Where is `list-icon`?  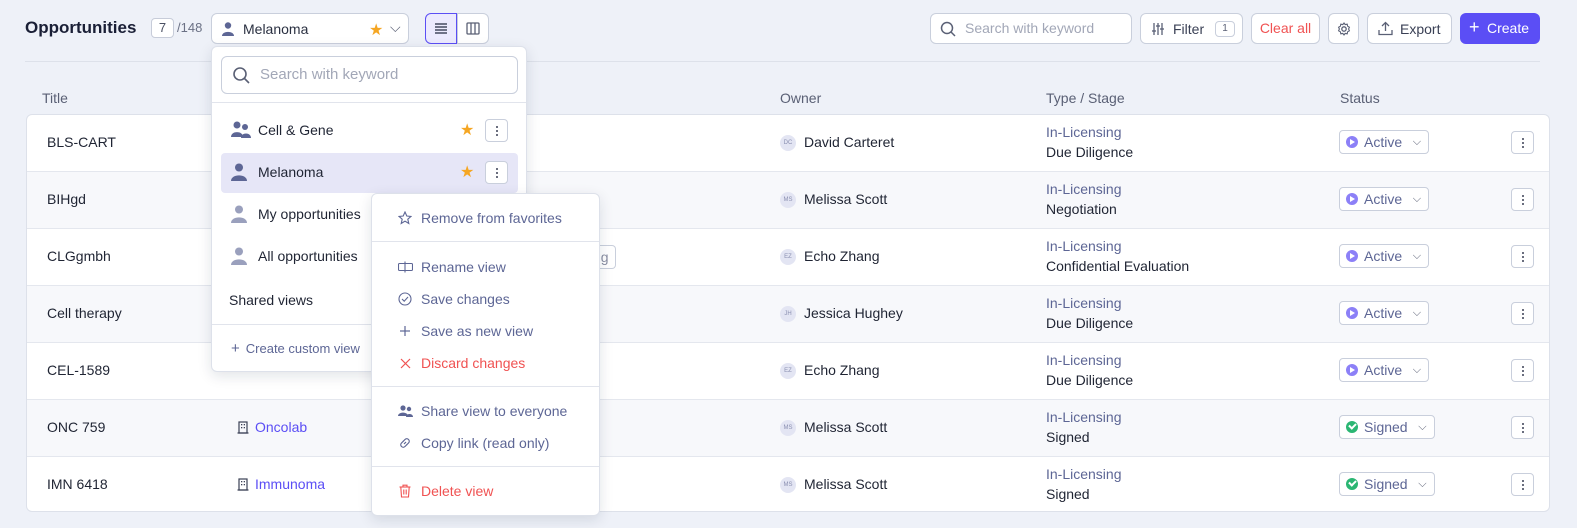
list-icon is located at coordinates (441, 28).